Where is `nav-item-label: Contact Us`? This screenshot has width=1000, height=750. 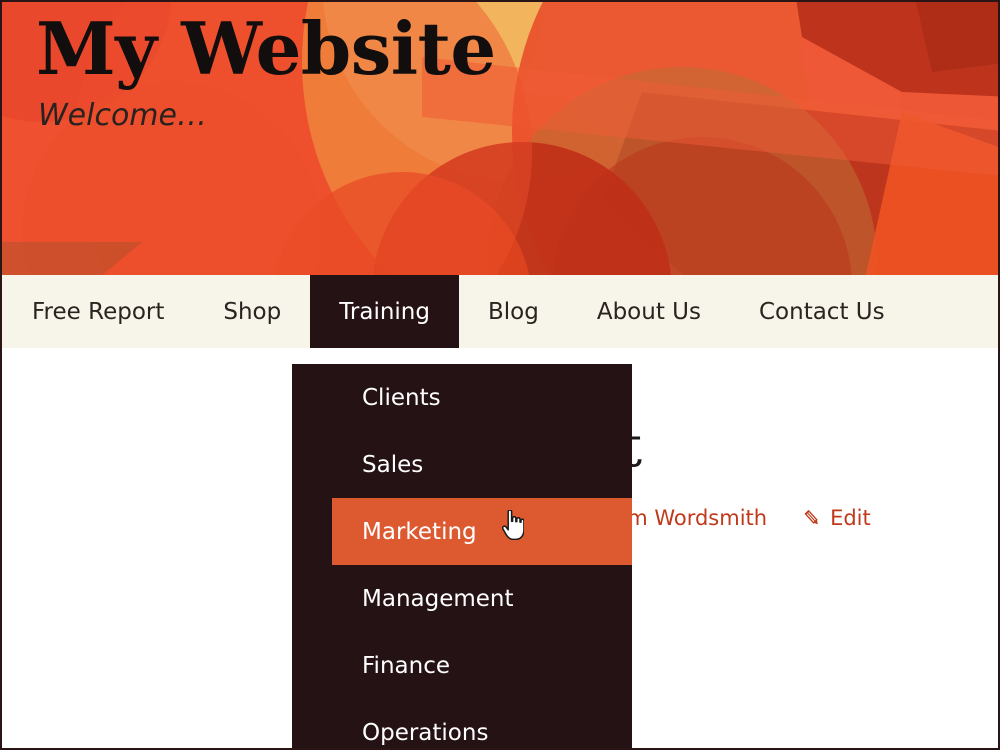
nav-item-label: Contact Us is located at coordinates (821, 311).